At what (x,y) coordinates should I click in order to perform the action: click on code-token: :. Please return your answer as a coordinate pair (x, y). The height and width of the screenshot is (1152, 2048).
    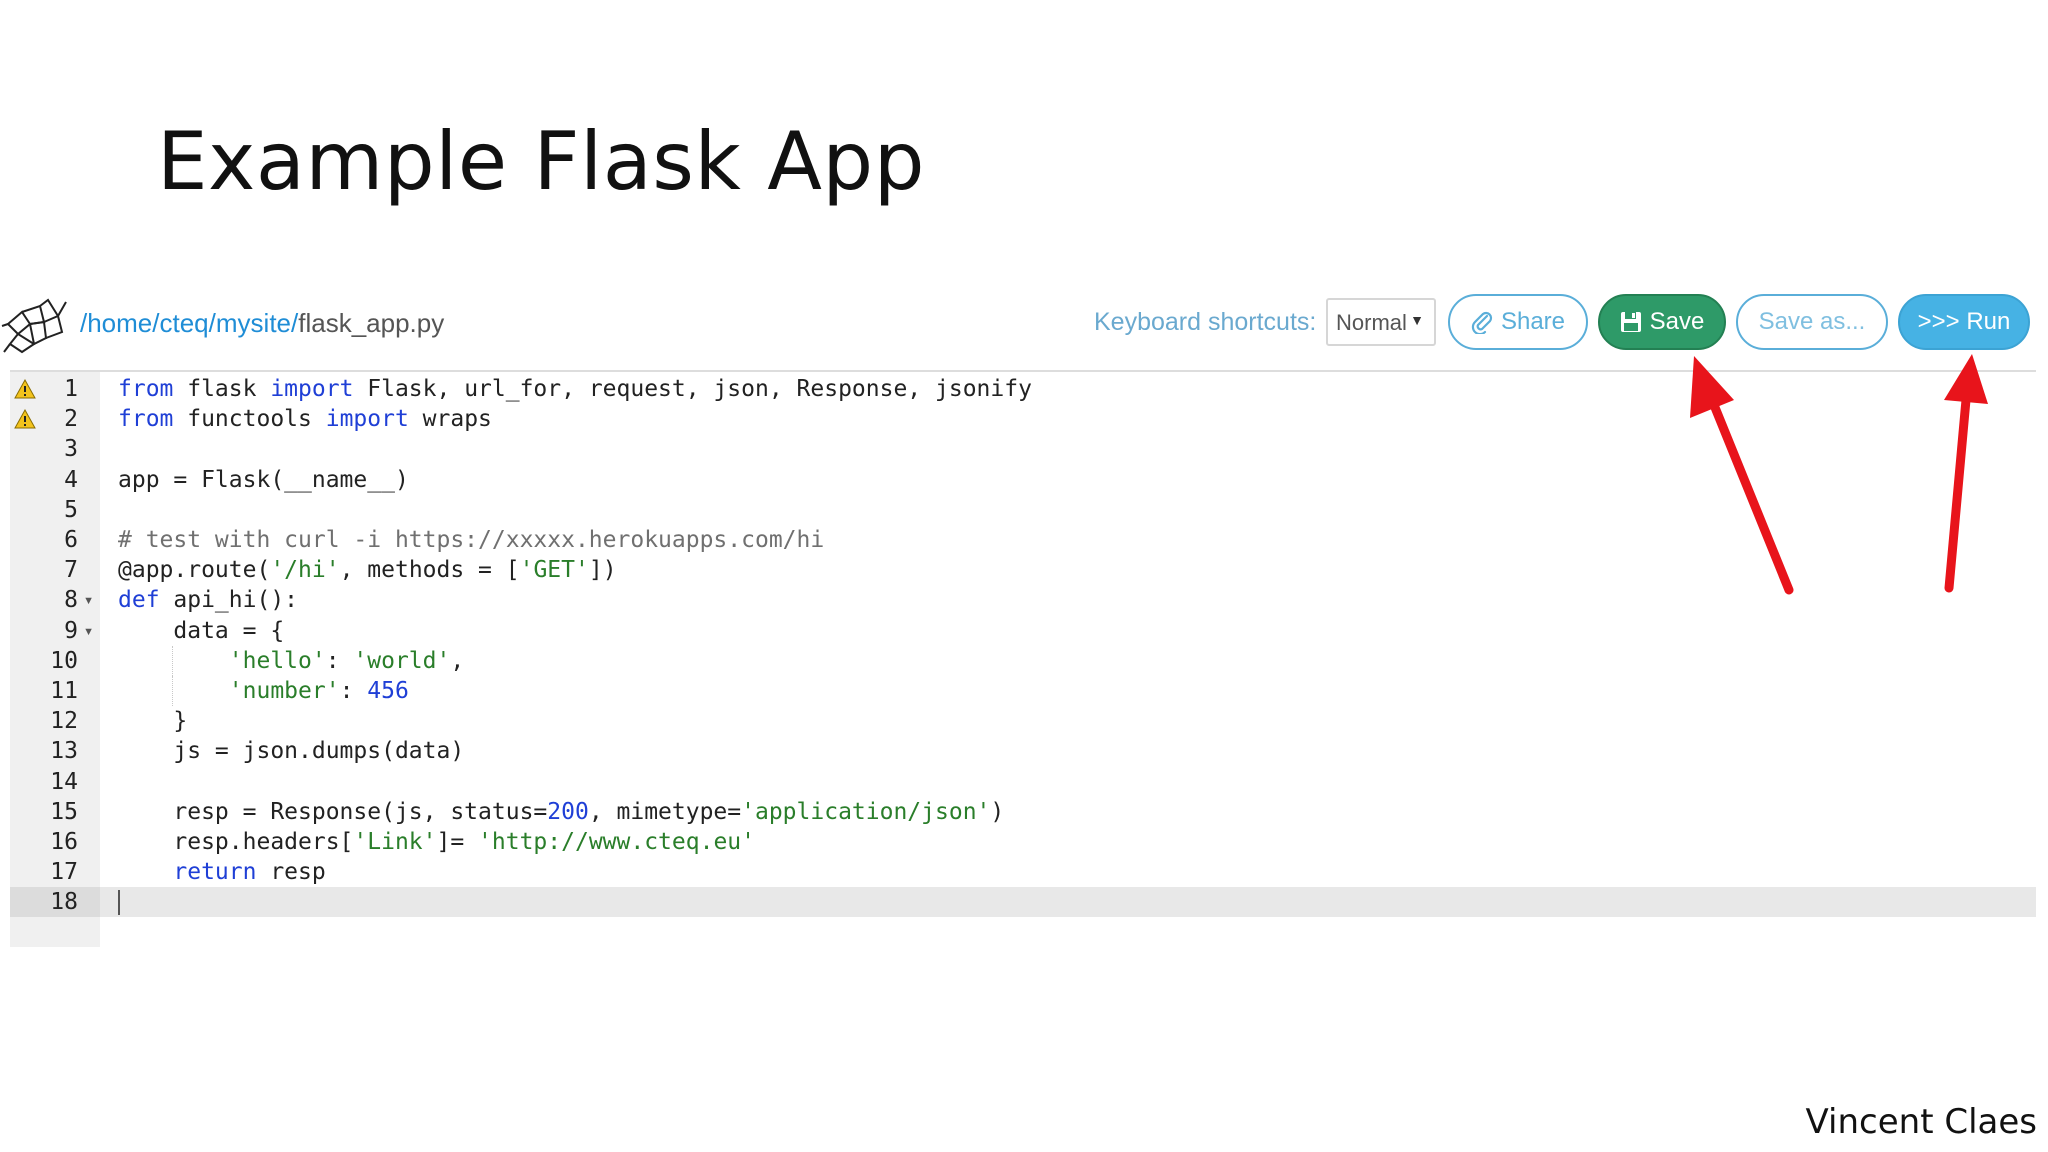
    Looking at the image, I should click on (353, 691).